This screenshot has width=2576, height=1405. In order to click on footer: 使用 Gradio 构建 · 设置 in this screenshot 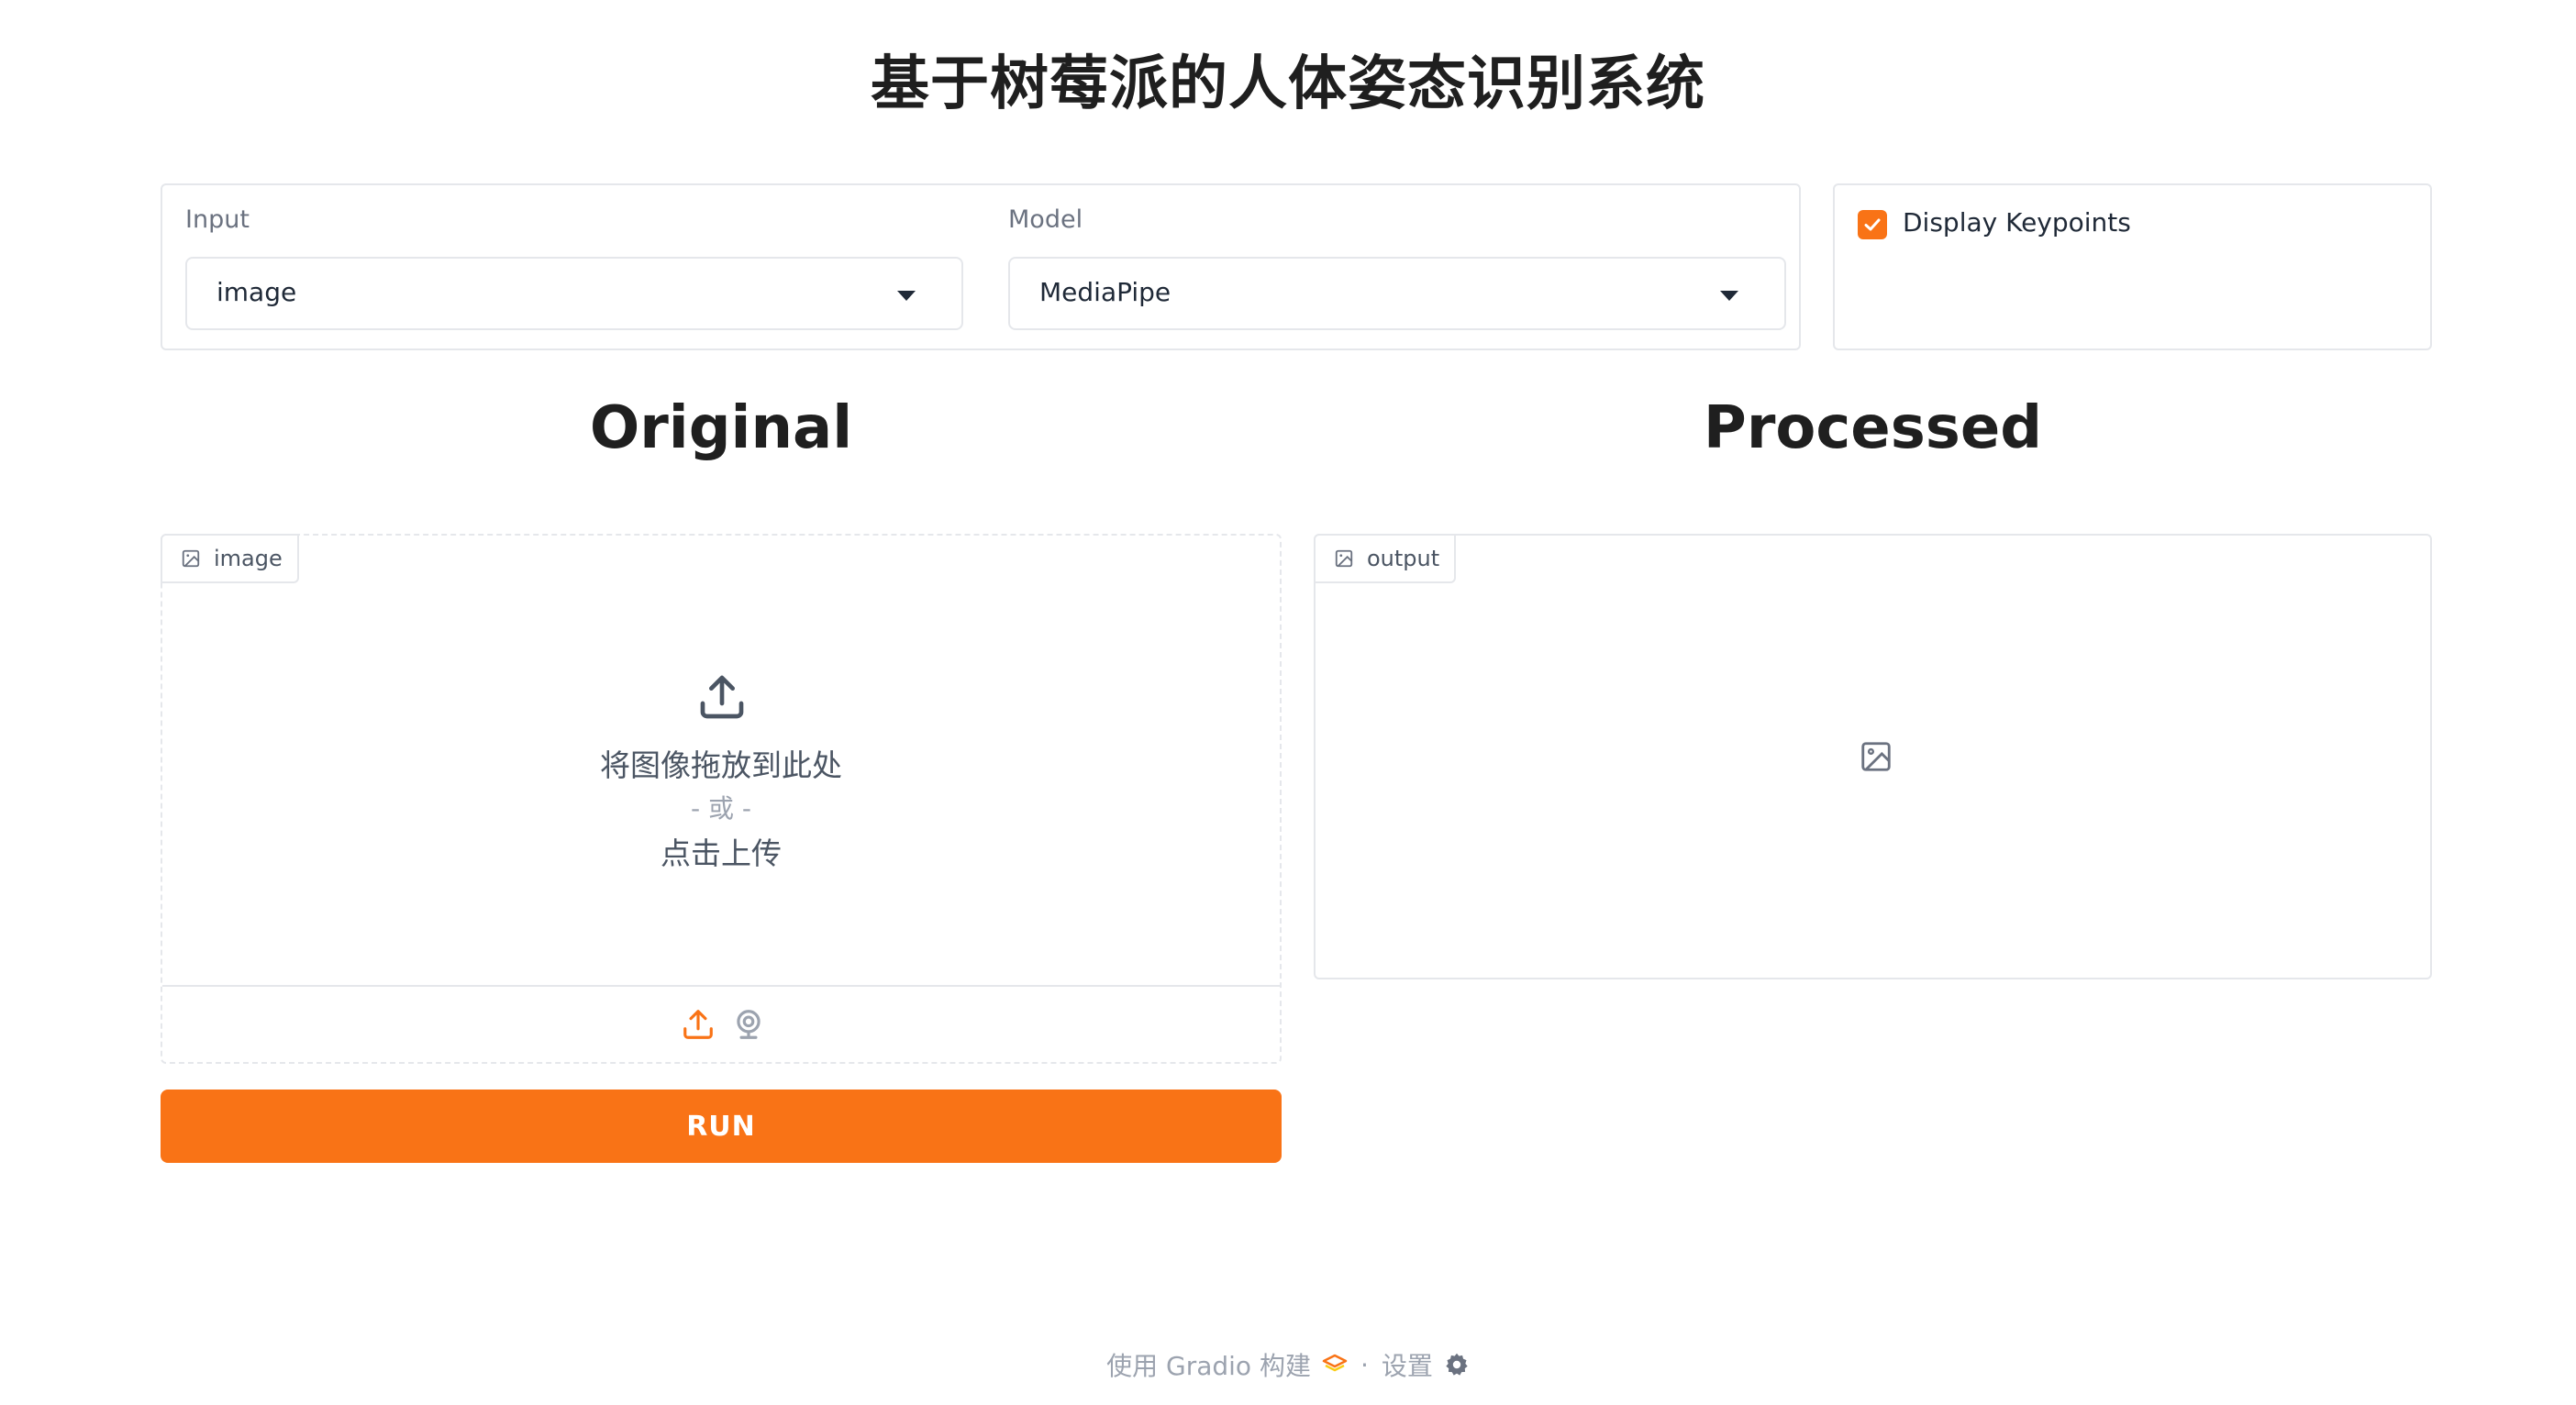, I will do `click(1288, 1364)`.